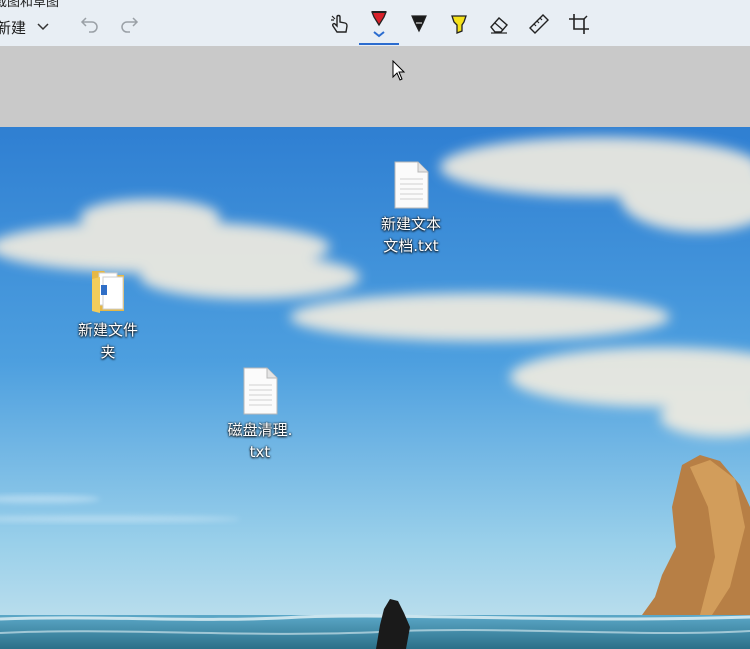  I want to click on active-tool-indicator, so click(379, 44).